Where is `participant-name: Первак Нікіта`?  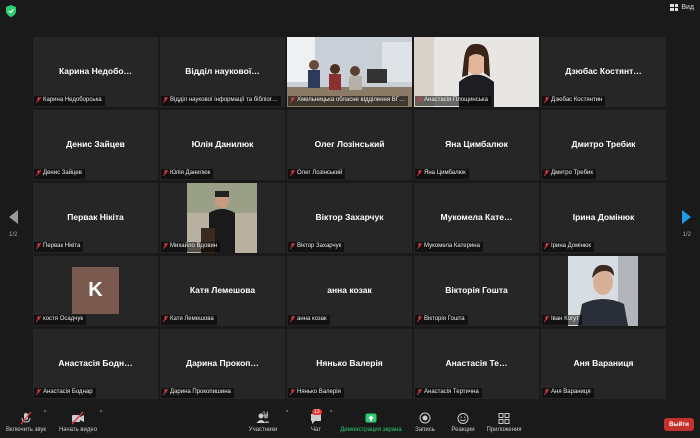
participant-name: Первак Нікіта is located at coordinates (95, 217).